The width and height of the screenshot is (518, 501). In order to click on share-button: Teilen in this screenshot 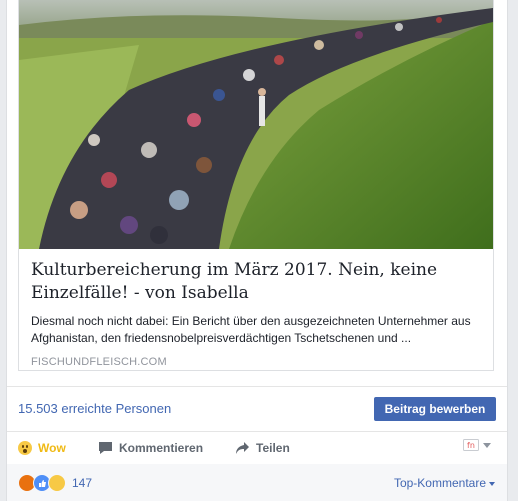, I will do `click(262, 448)`.